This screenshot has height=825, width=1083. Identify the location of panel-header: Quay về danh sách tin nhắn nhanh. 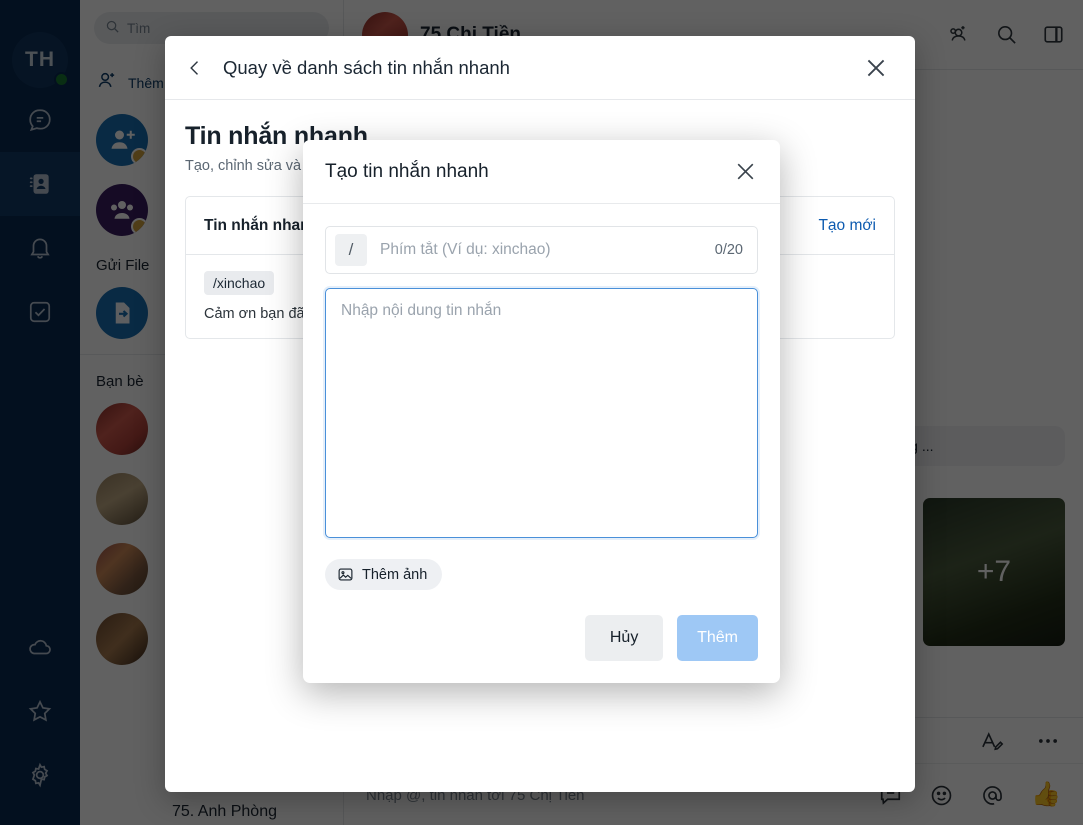
(540, 68).